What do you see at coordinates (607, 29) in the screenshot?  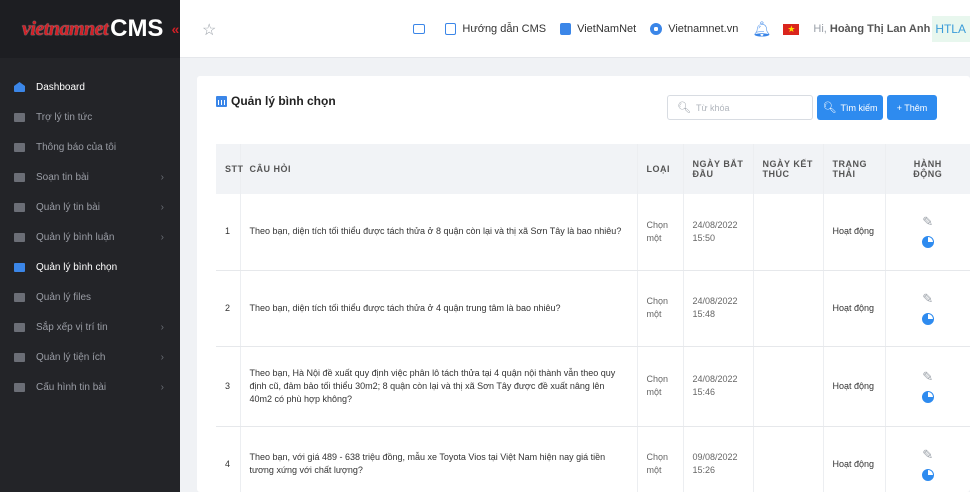 I see `vietnamnet-label: VietNamNet` at bounding box center [607, 29].